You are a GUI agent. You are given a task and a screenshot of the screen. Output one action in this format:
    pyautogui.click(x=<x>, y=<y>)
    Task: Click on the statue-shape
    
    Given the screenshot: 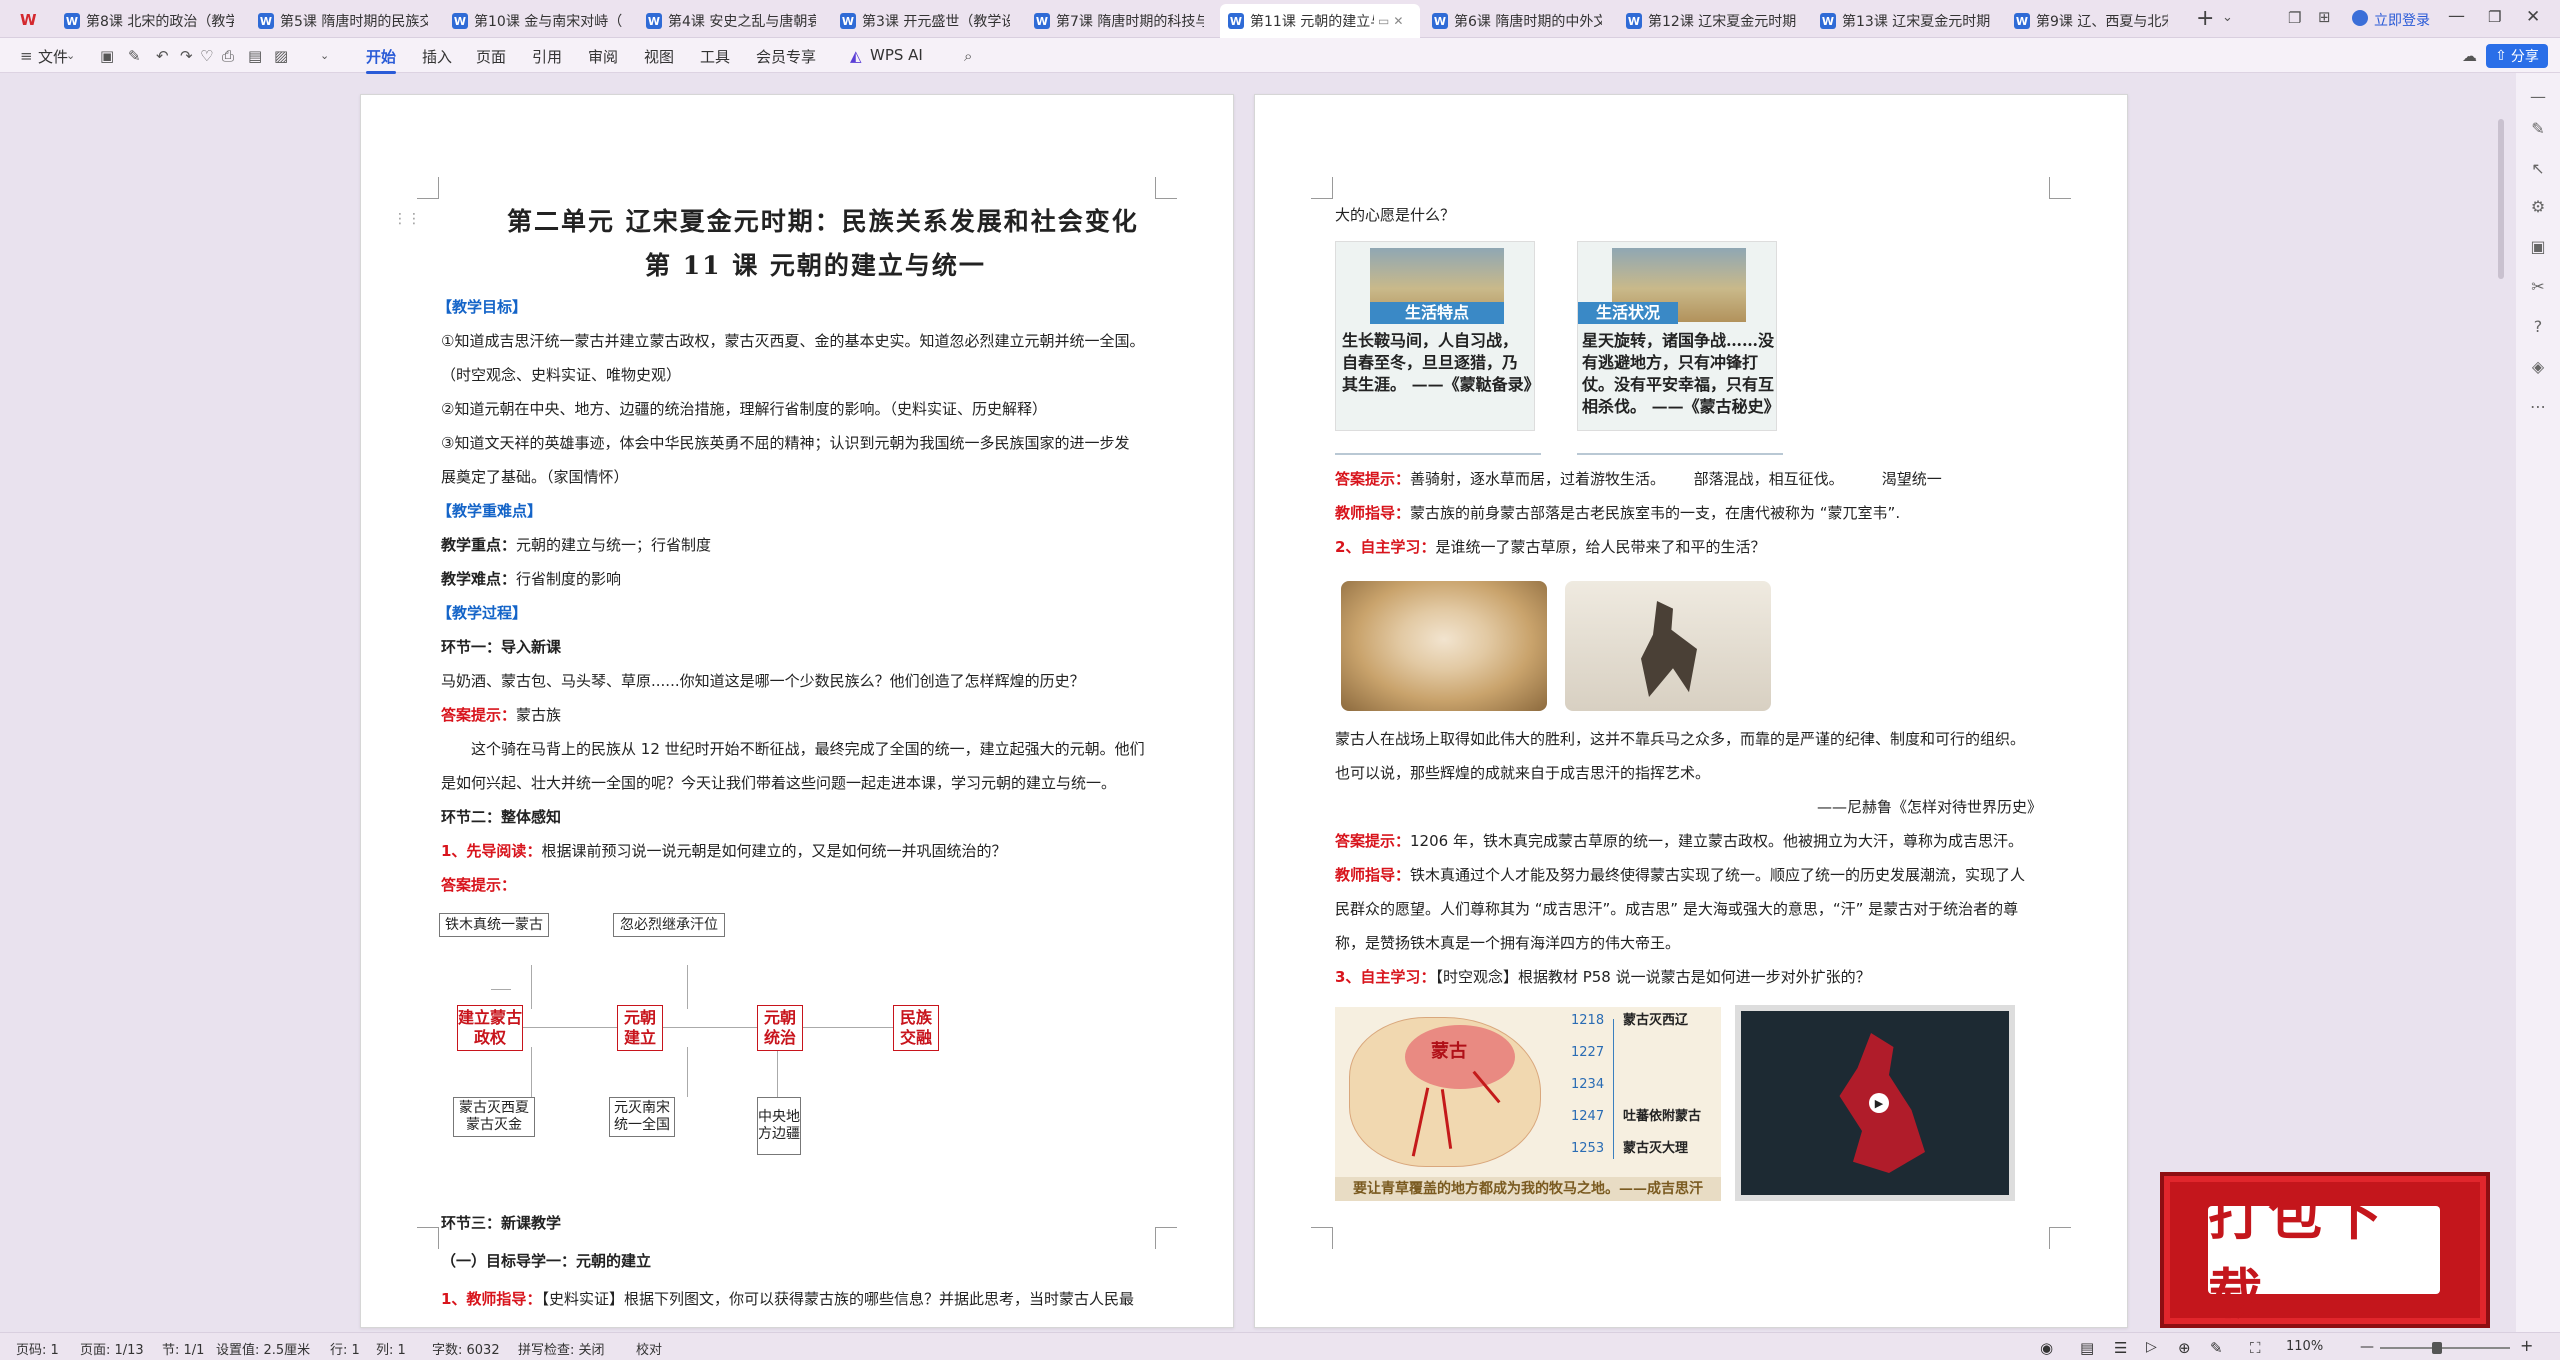 What is the action you would take?
    pyautogui.click(x=1669, y=649)
    